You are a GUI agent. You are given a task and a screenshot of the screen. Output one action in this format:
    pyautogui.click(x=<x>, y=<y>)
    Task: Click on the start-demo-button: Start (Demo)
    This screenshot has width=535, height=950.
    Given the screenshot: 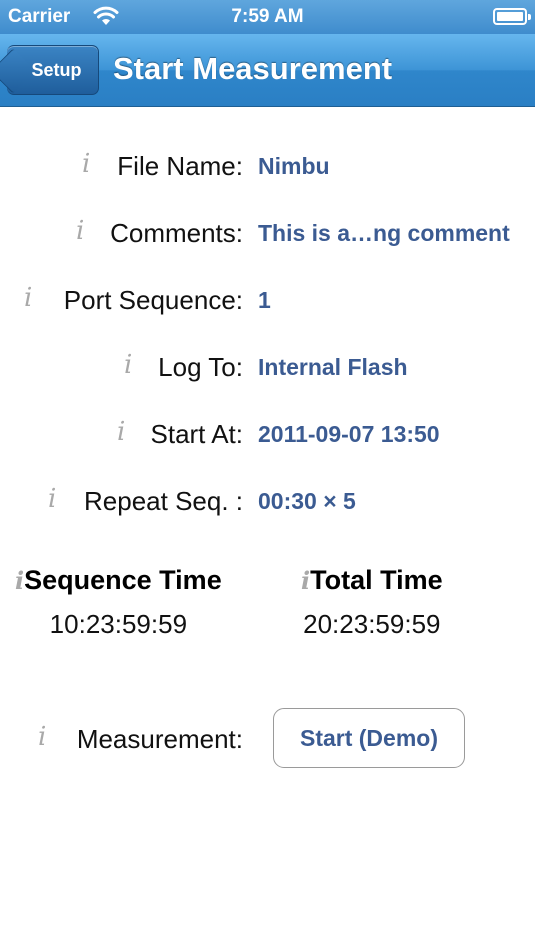 What is the action you would take?
    pyautogui.click(x=369, y=738)
    